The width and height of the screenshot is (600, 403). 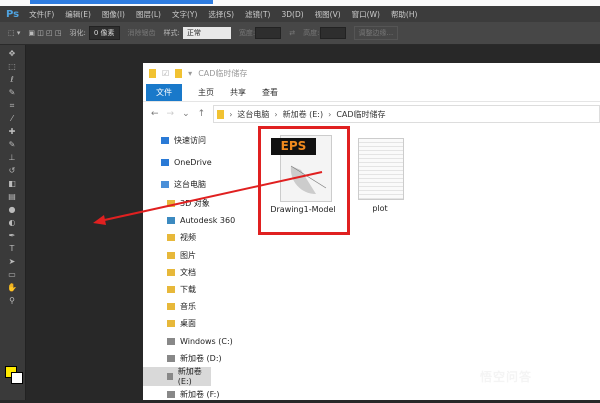 I want to click on arrow-line, so click(x=211, y=196).